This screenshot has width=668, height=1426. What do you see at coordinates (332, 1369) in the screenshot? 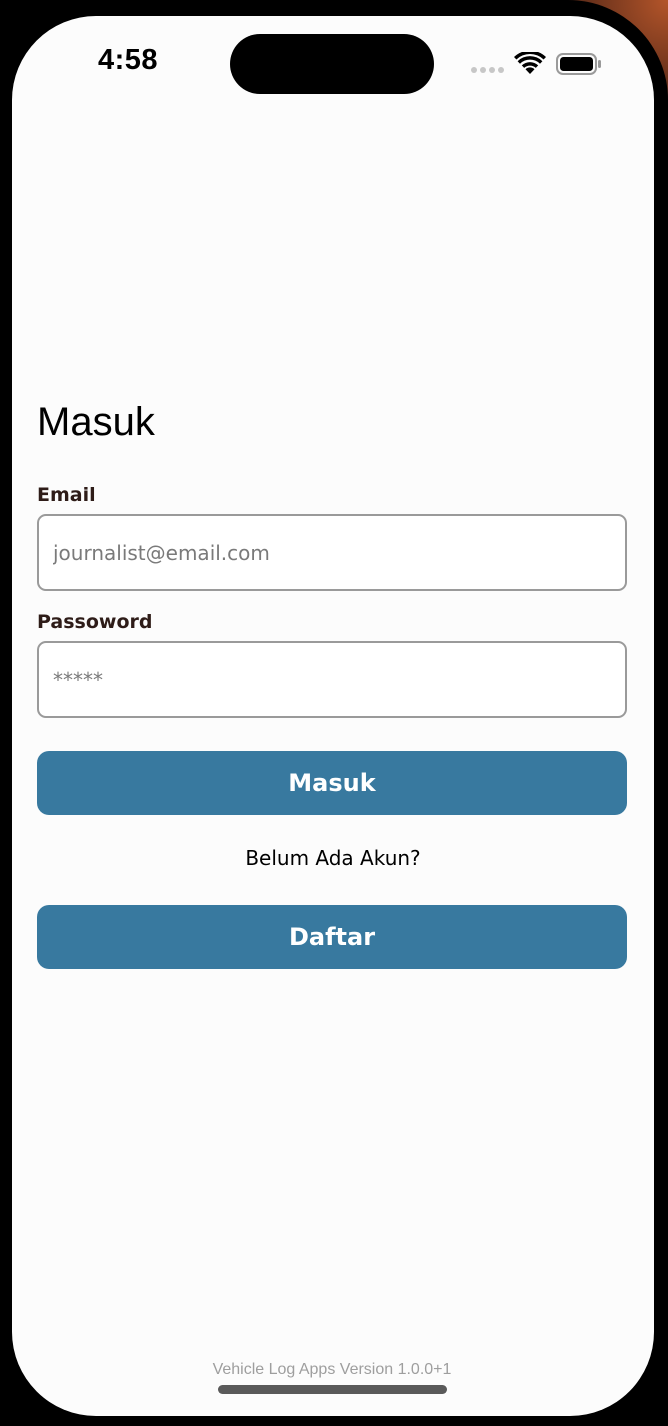
I see `app-version-text: Vehicle Log Apps Version 1.0.0+1` at bounding box center [332, 1369].